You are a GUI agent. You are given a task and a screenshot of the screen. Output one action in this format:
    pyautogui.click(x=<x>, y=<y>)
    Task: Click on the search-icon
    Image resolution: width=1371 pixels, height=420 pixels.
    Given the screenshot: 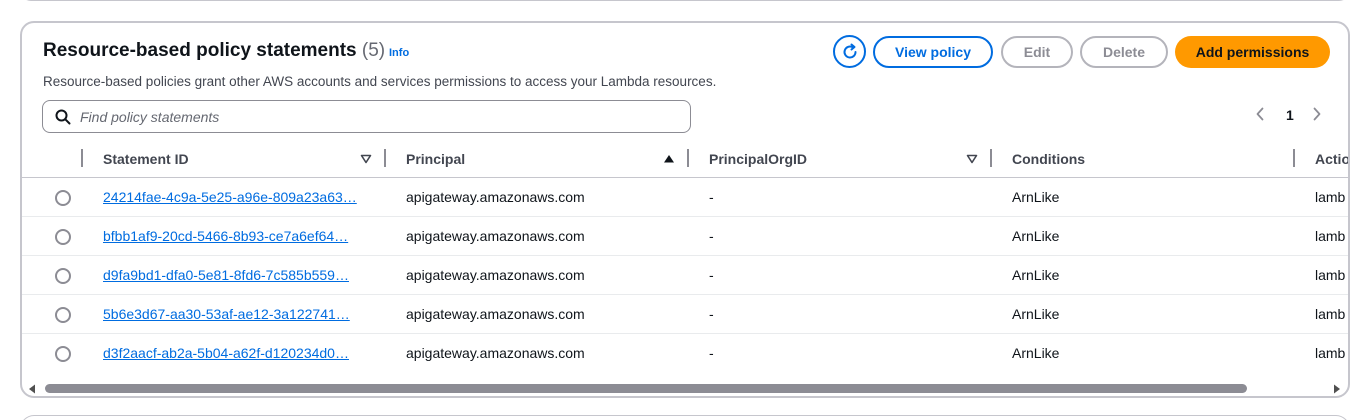 What is the action you would take?
    pyautogui.click(x=63, y=117)
    